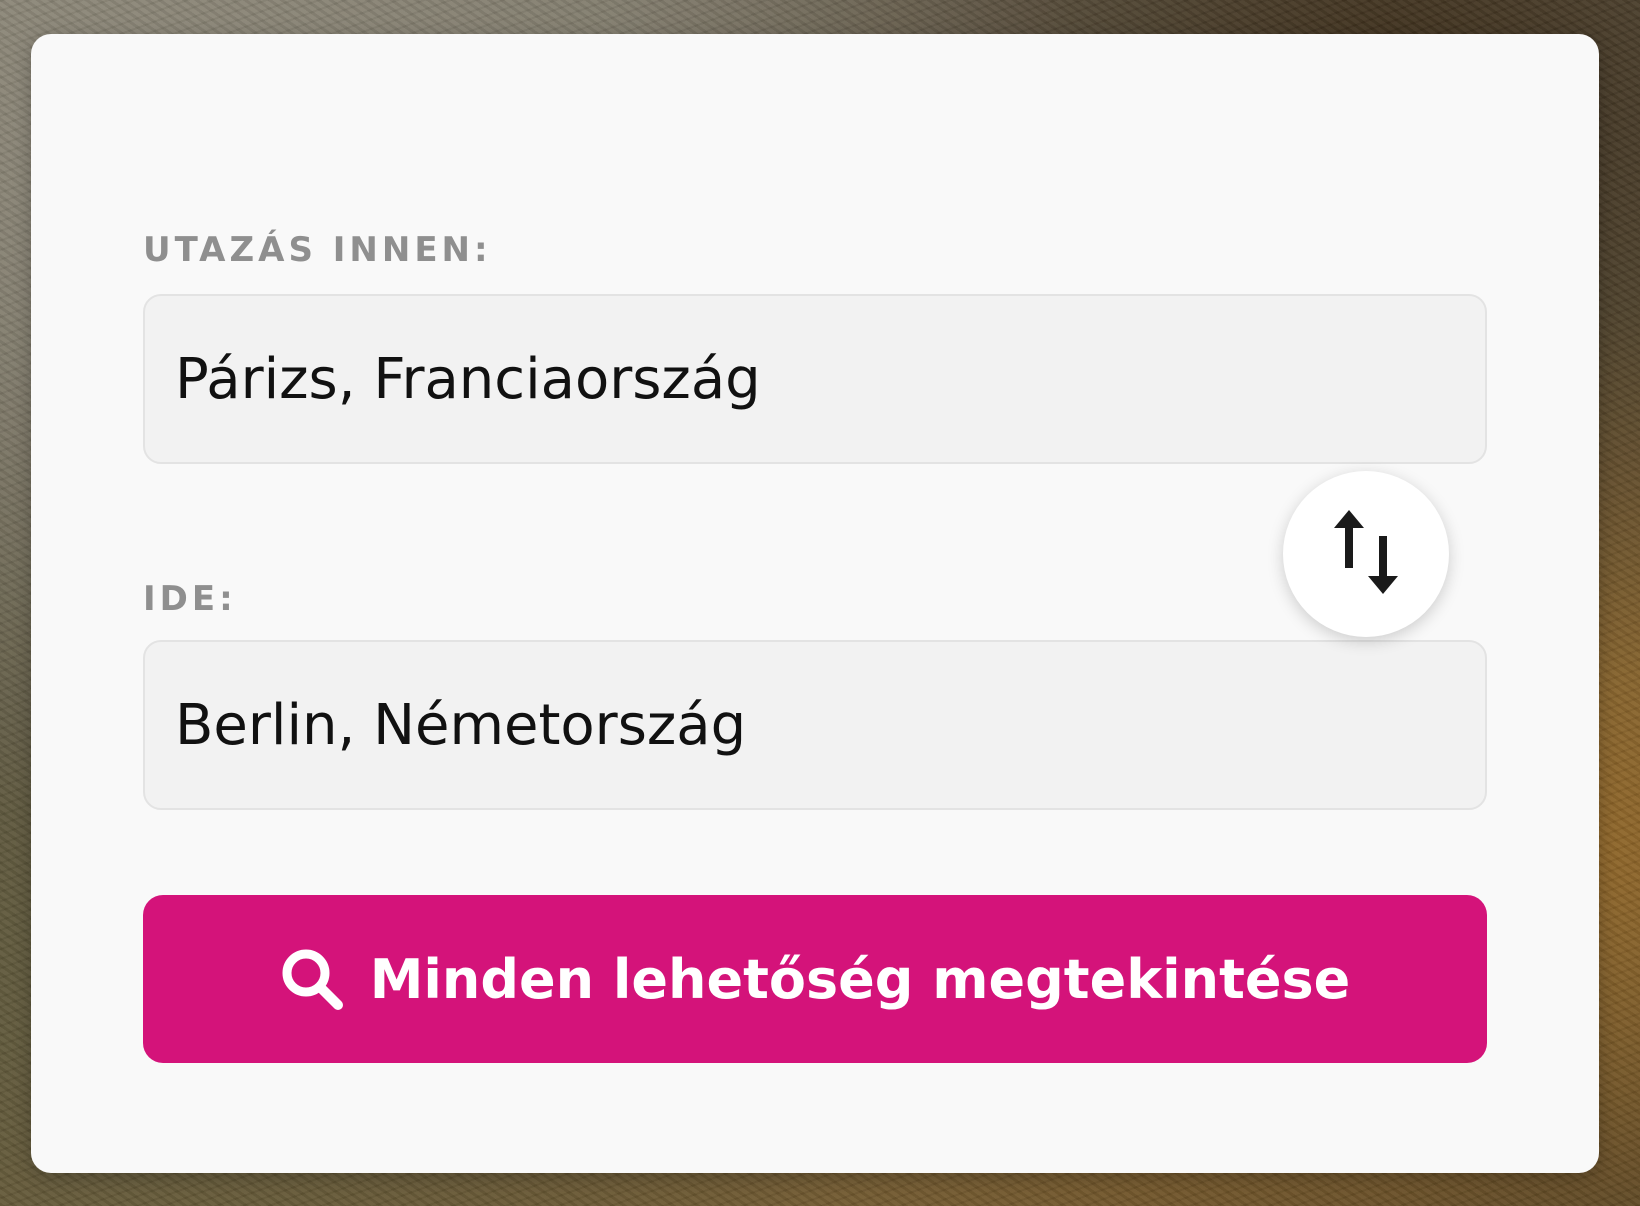 This screenshot has width=1640, height=1206. Describe the element at coordinates (815, 379) in the screenshot. I see `from-field: Párizs, Franciaország` at that location.